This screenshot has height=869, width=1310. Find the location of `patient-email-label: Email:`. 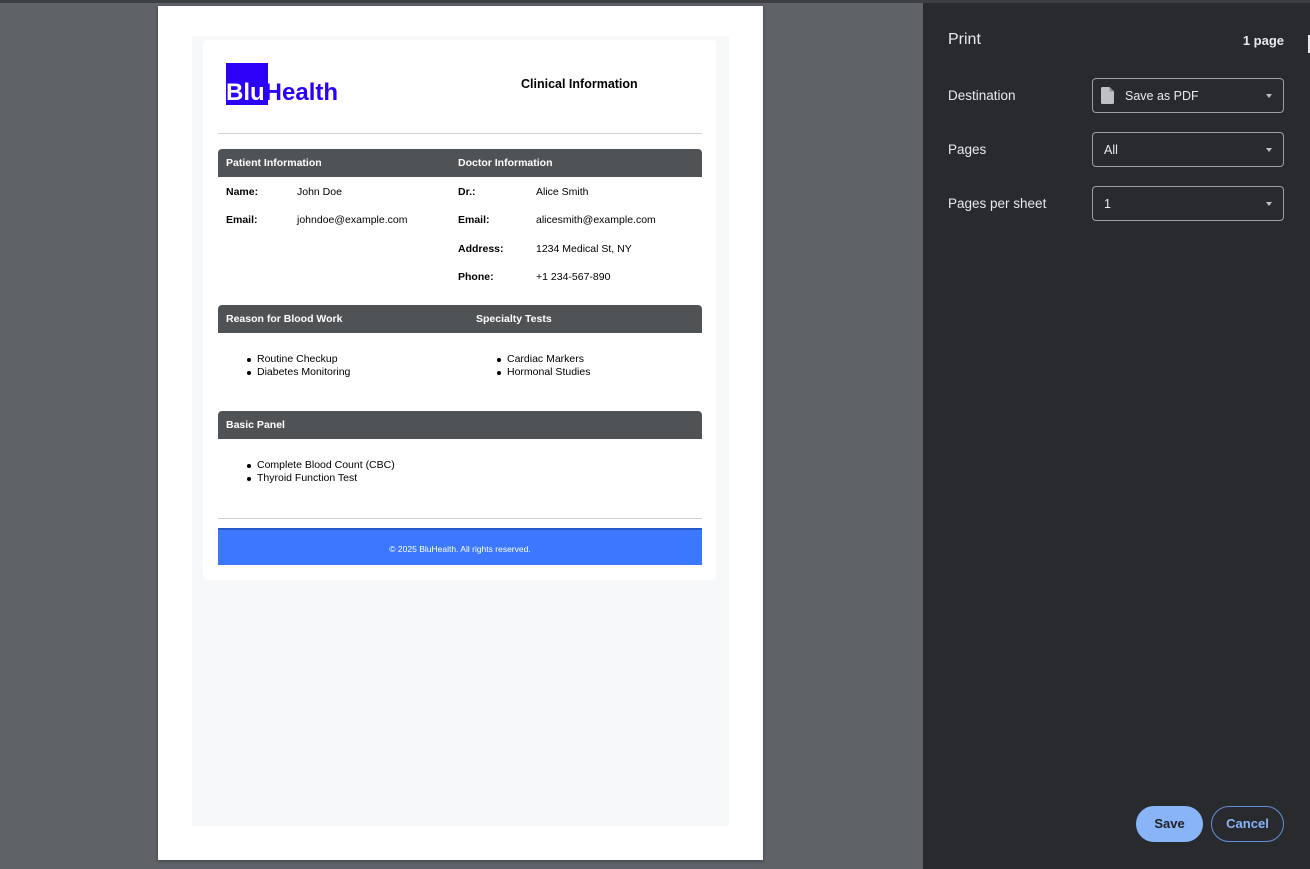

patient-email-label: Email: is located at coordinates (242, 220).